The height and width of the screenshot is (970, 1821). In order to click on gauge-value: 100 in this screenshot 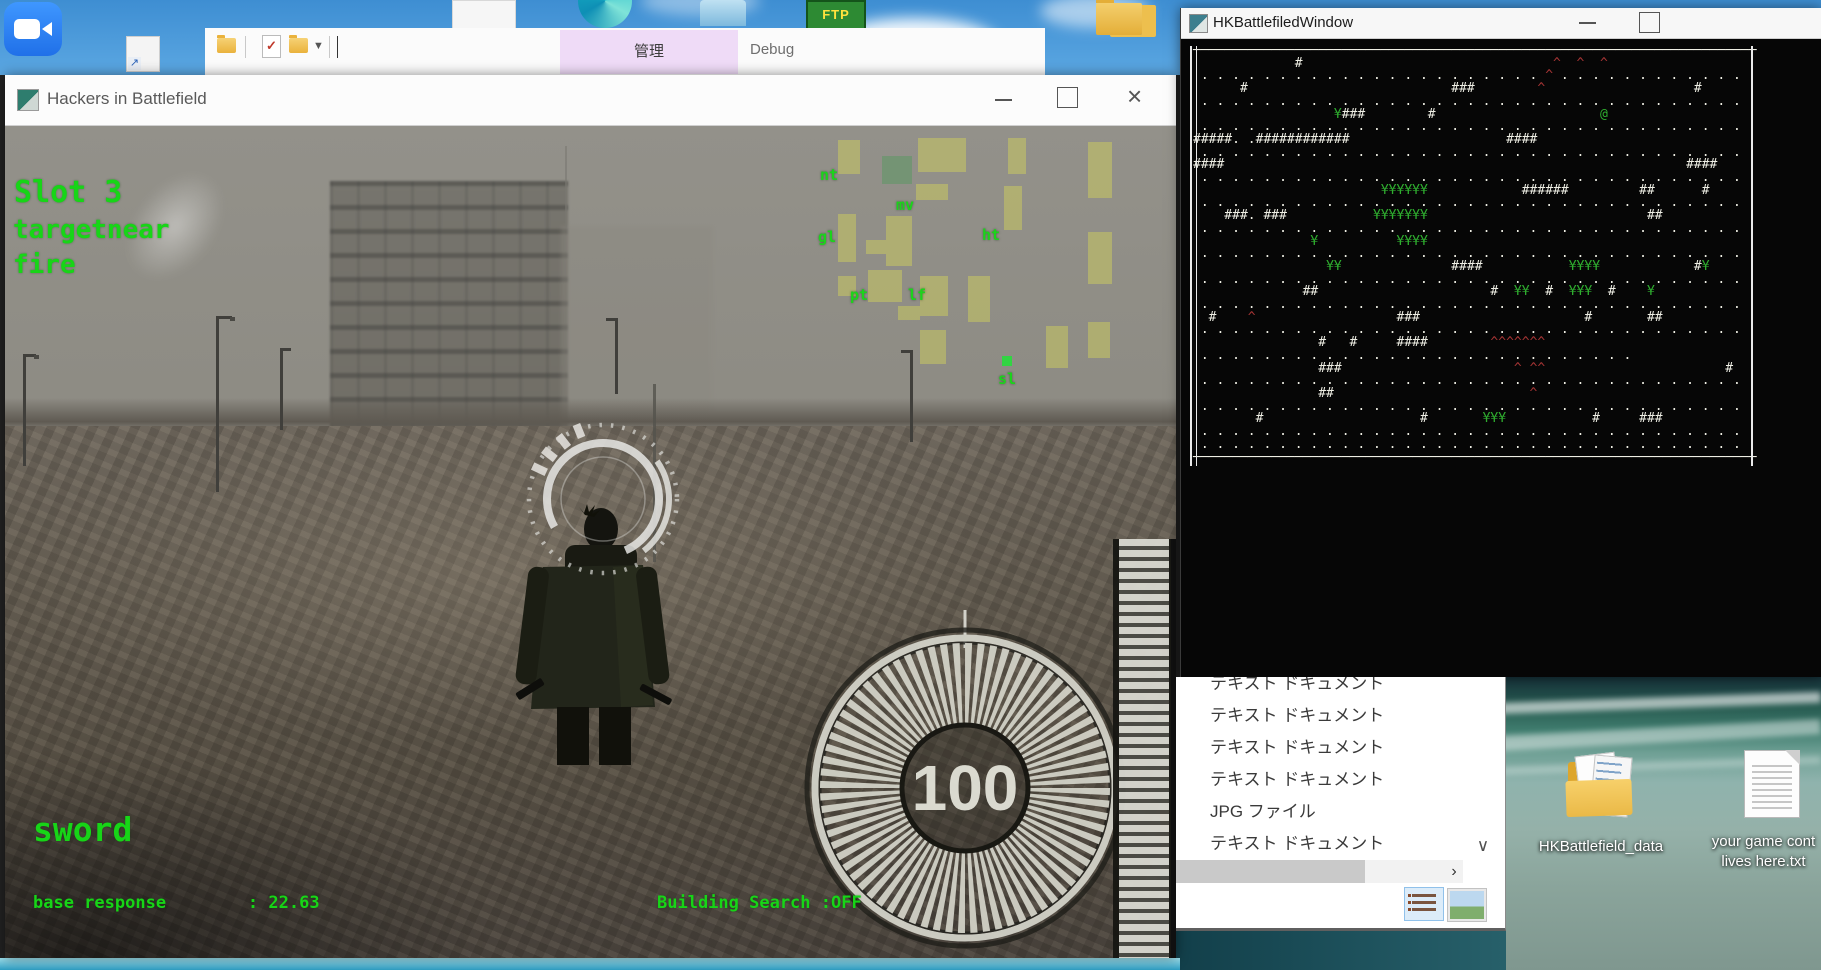, I will do `click(965, 788)`.